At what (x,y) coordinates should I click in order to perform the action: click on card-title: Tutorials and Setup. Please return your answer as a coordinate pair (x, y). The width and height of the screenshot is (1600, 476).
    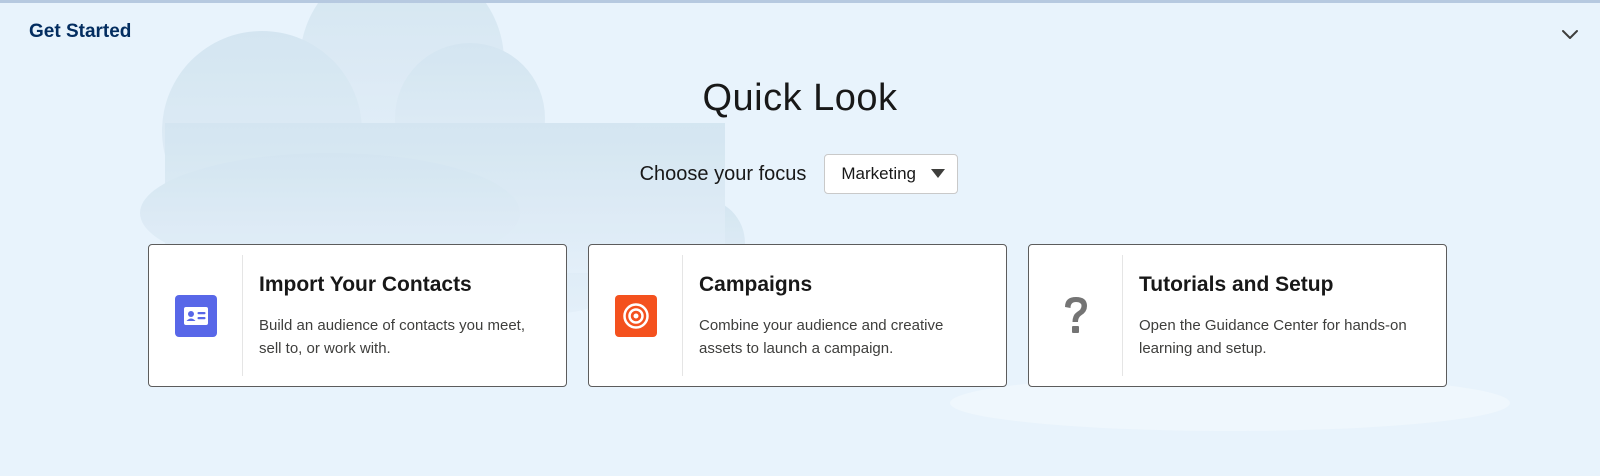
    Looking at the image, I should click on (1236, 284).